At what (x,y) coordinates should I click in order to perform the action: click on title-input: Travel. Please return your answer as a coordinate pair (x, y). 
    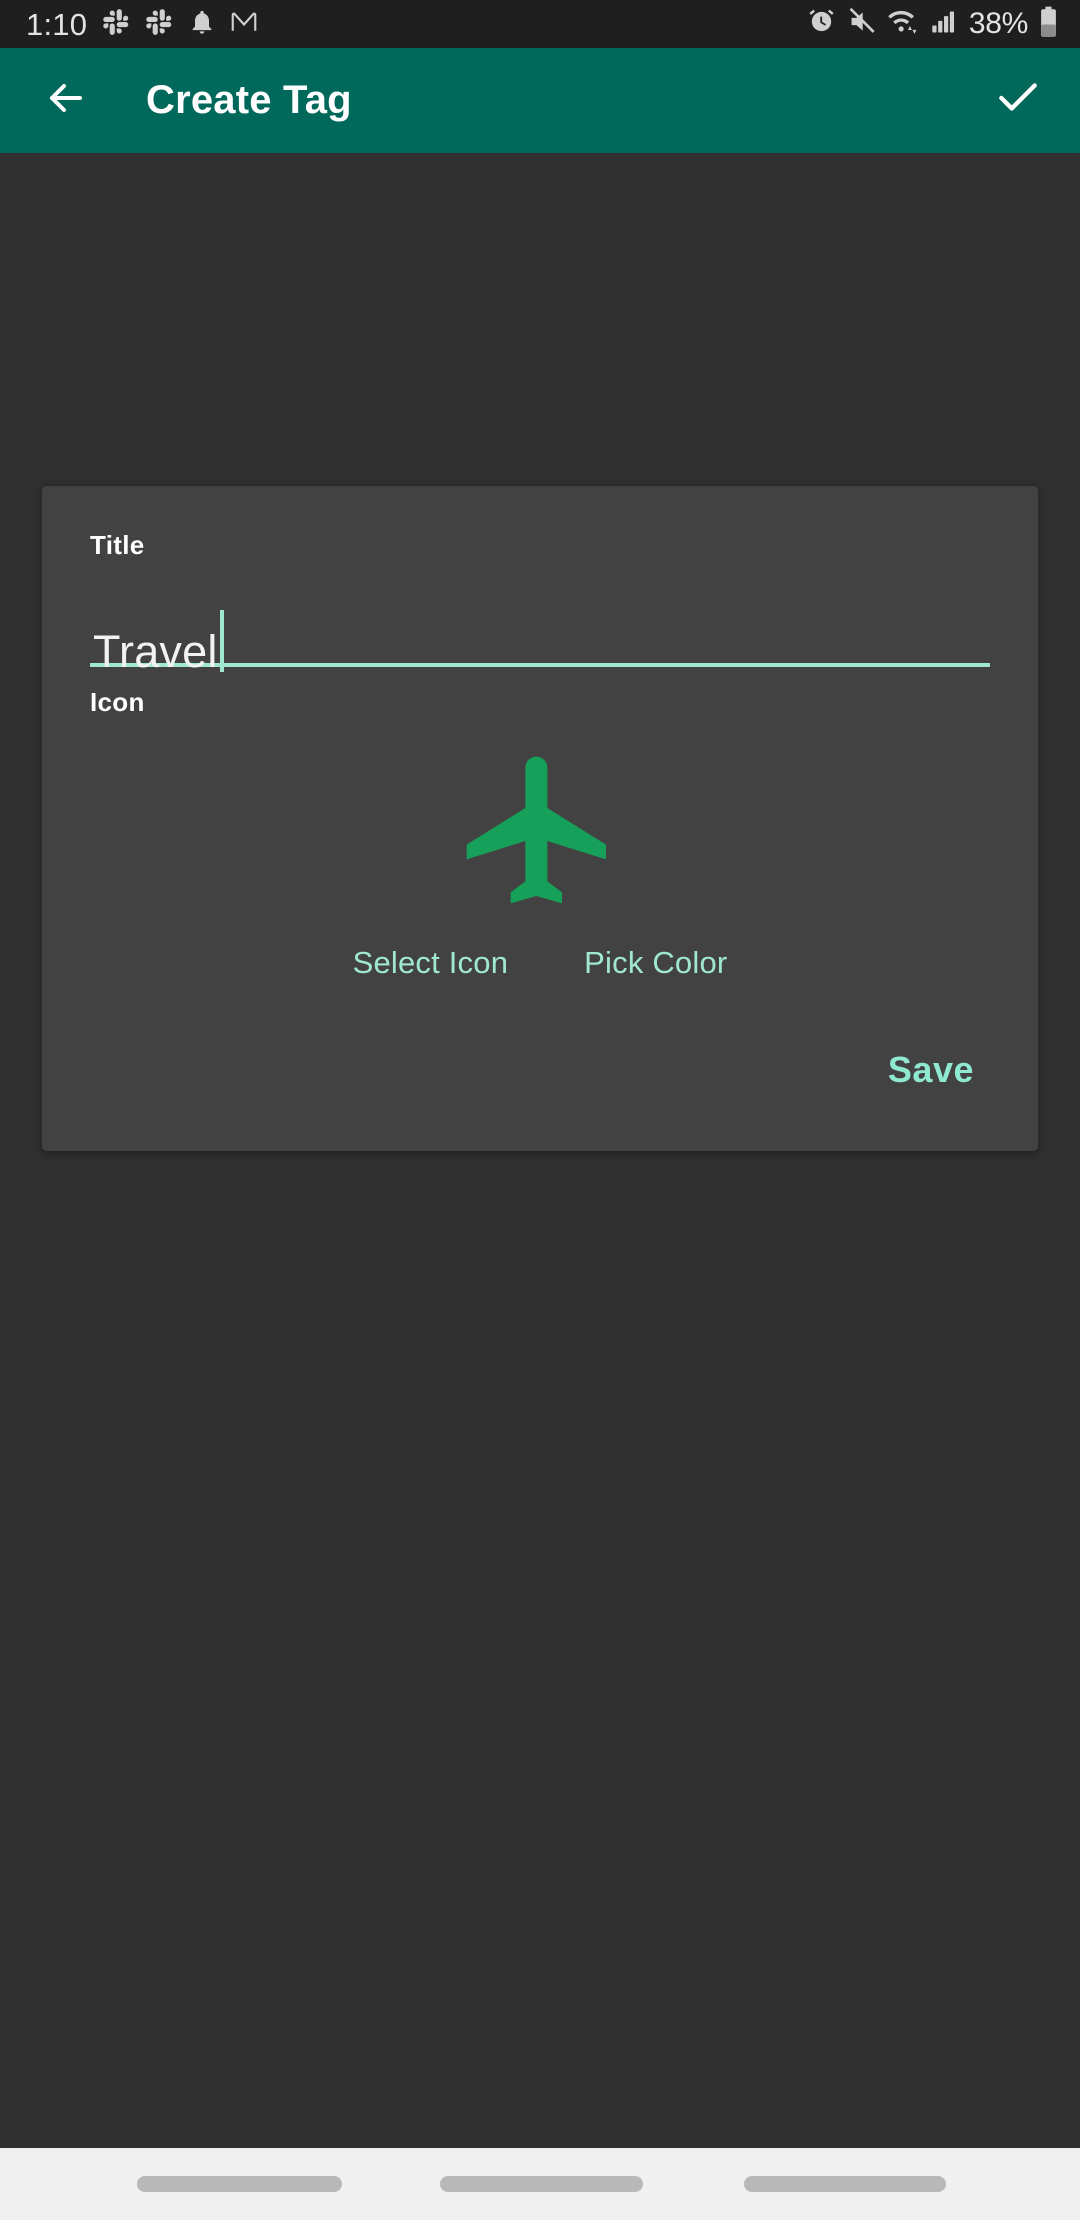
    Looking at the image, I should click on (540, 632).